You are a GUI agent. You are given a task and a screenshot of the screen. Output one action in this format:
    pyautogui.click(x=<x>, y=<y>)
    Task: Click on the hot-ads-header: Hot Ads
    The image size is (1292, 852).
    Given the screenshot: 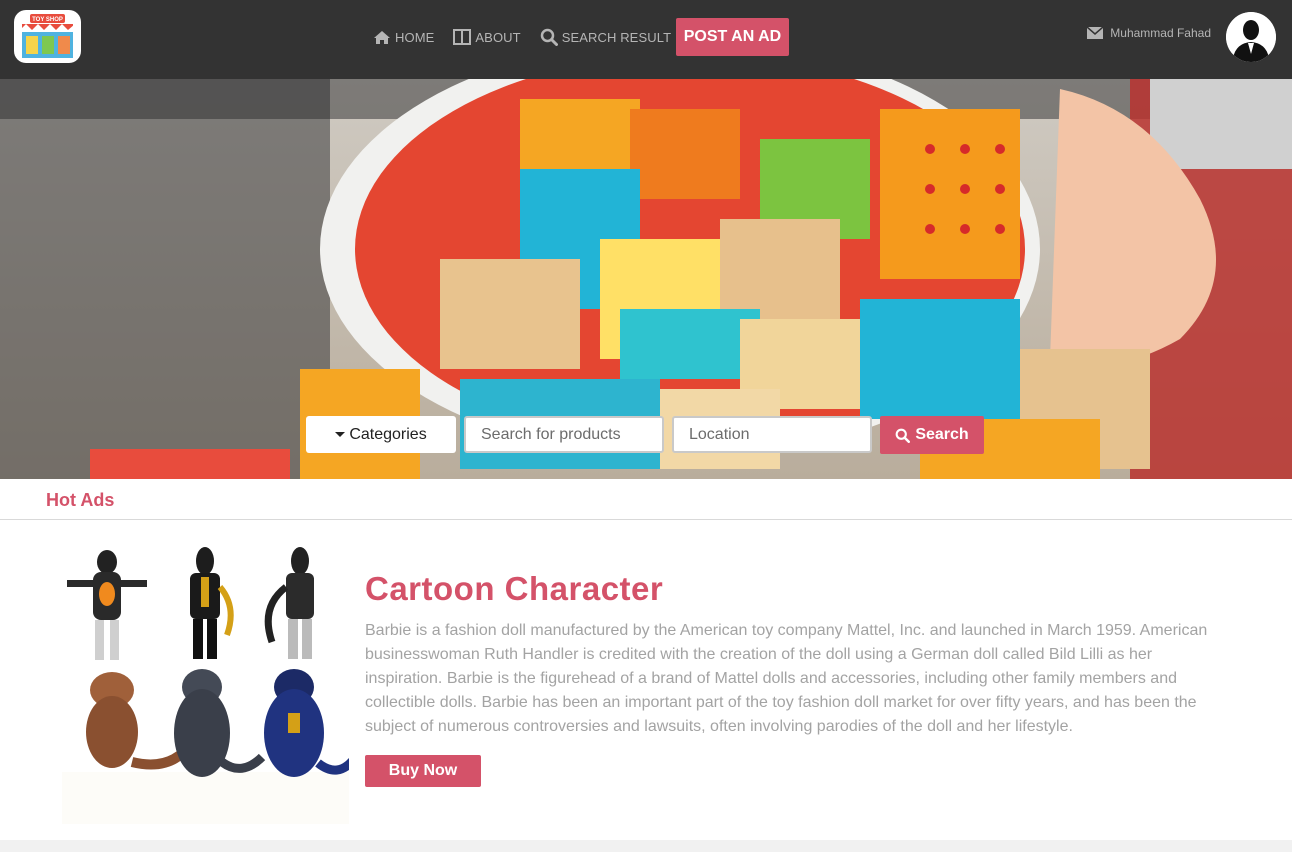 What is the action you would take?
    pyautogui.click(x=646, y=499)
    